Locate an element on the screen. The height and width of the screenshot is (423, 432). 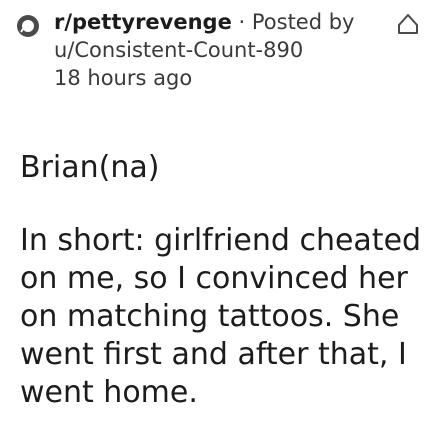
posted-by-label: · Posted by is located at coordinates (296, 22).